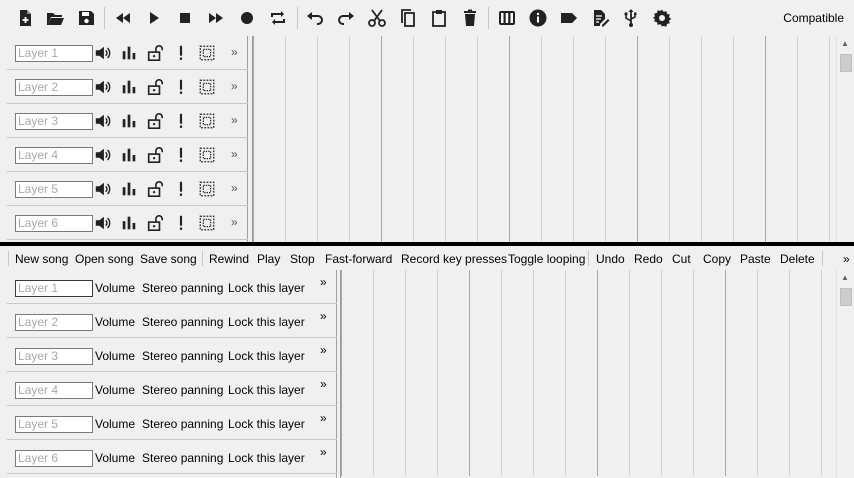  I want to click on text-toolbar-fast-forward: Fast-forward, so click(358, 259).